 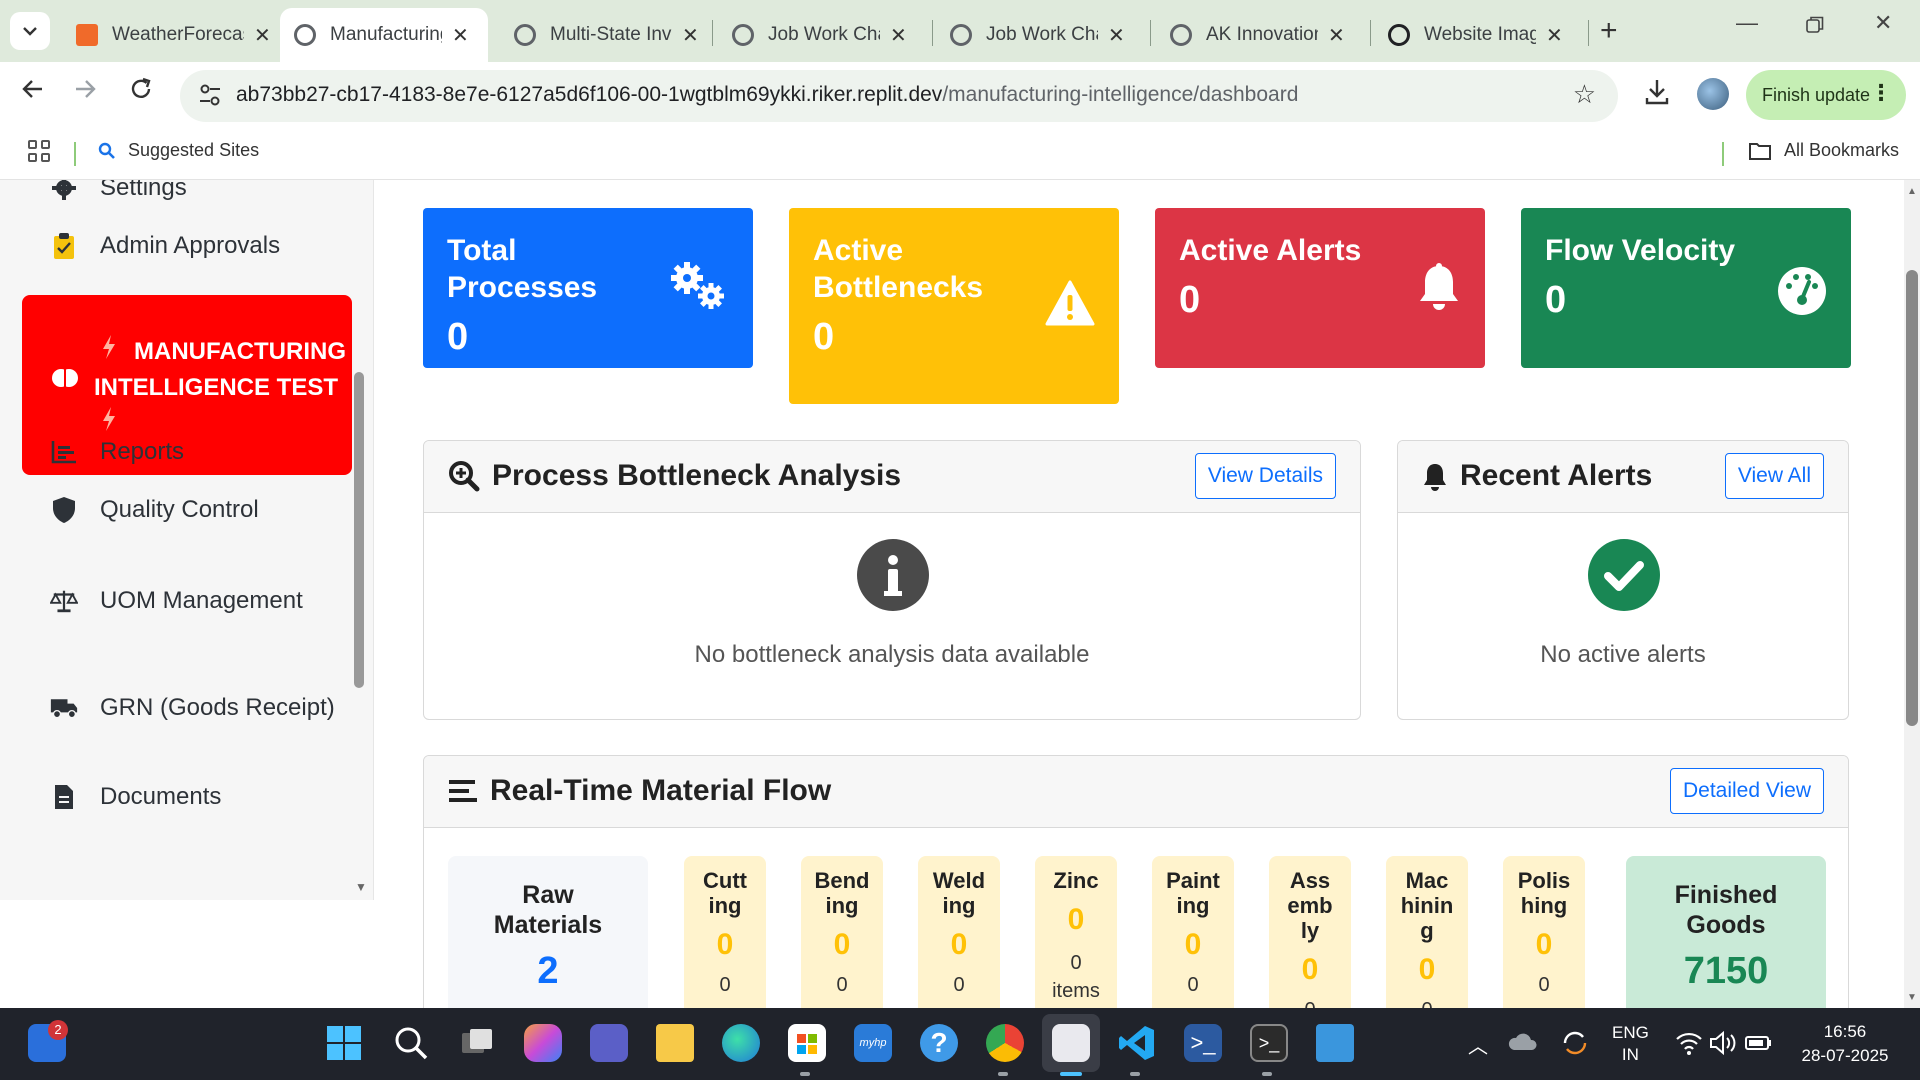 I want to click on bookmark-star-icon: ☆, so click(x=1584, y=94).